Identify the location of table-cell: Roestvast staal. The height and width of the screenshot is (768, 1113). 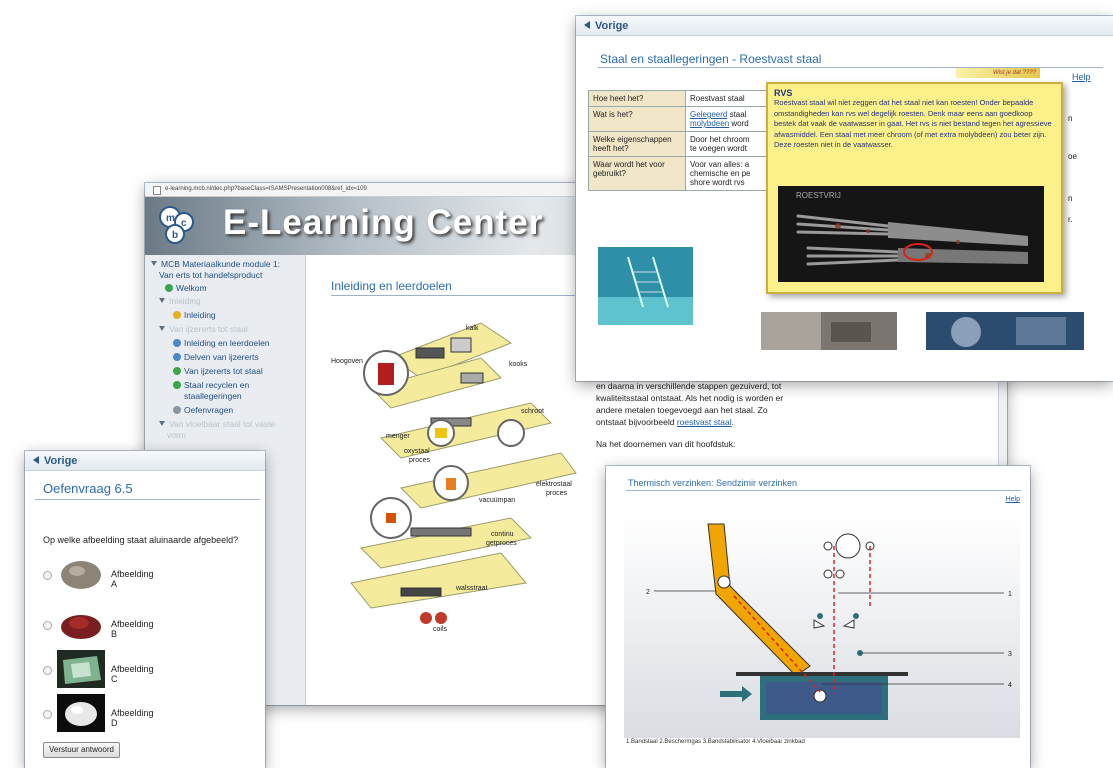
(726, 98).